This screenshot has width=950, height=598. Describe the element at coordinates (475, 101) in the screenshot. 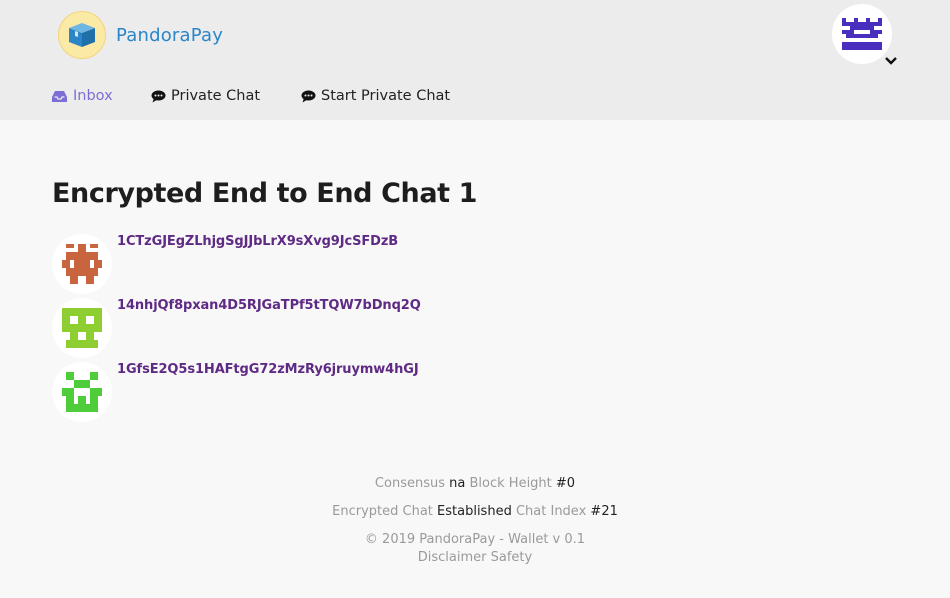

I see `main-nav: Inbox Private Chat Start Private Chat` at that location.